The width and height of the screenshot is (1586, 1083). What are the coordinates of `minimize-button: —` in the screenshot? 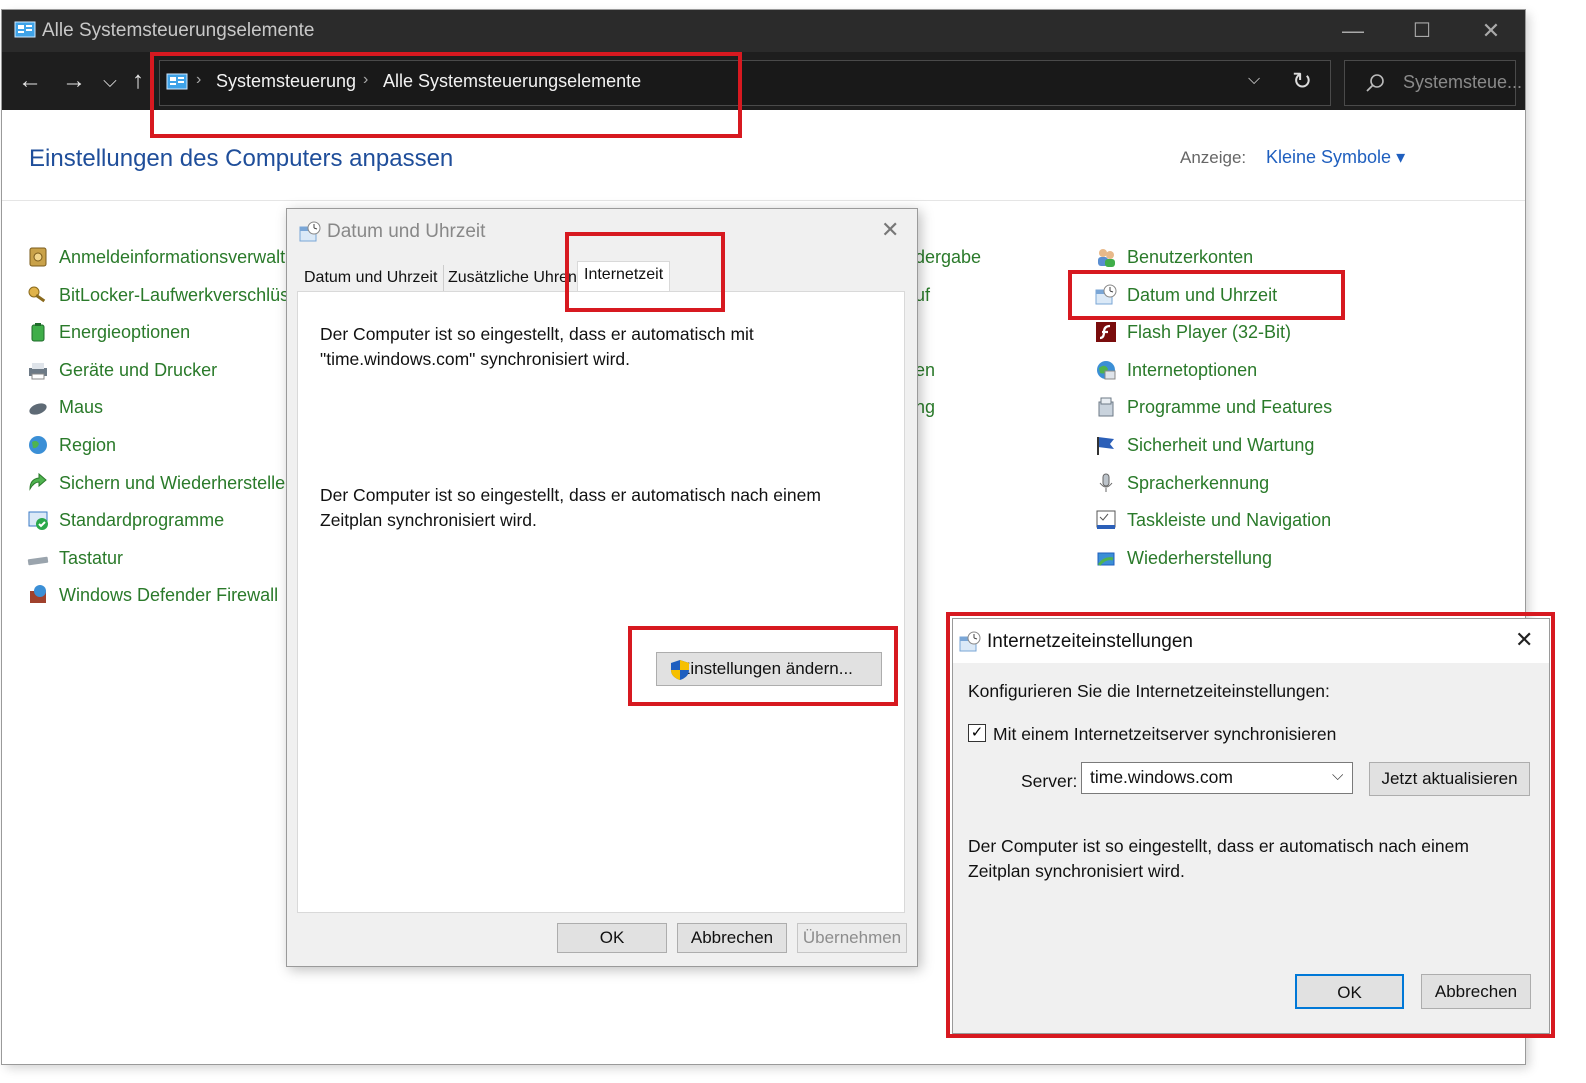 It's located at (1353, 31).